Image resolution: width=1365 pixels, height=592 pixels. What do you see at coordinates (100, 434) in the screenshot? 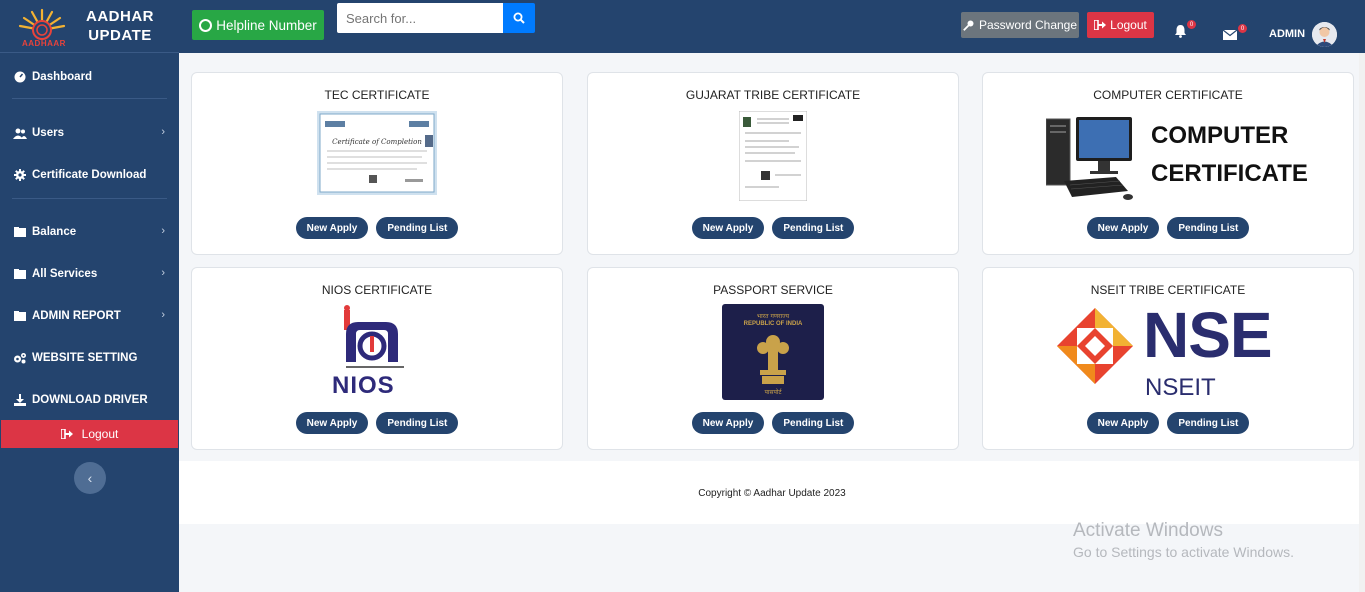
I see `sidebar-logout-label: Logout` at bounding box center [100, 434].